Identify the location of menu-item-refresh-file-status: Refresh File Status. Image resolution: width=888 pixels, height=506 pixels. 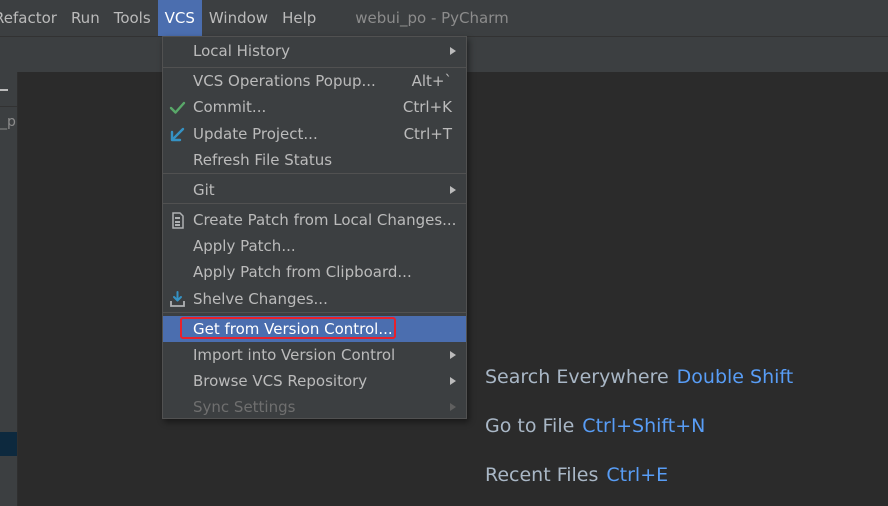
(314, 160).